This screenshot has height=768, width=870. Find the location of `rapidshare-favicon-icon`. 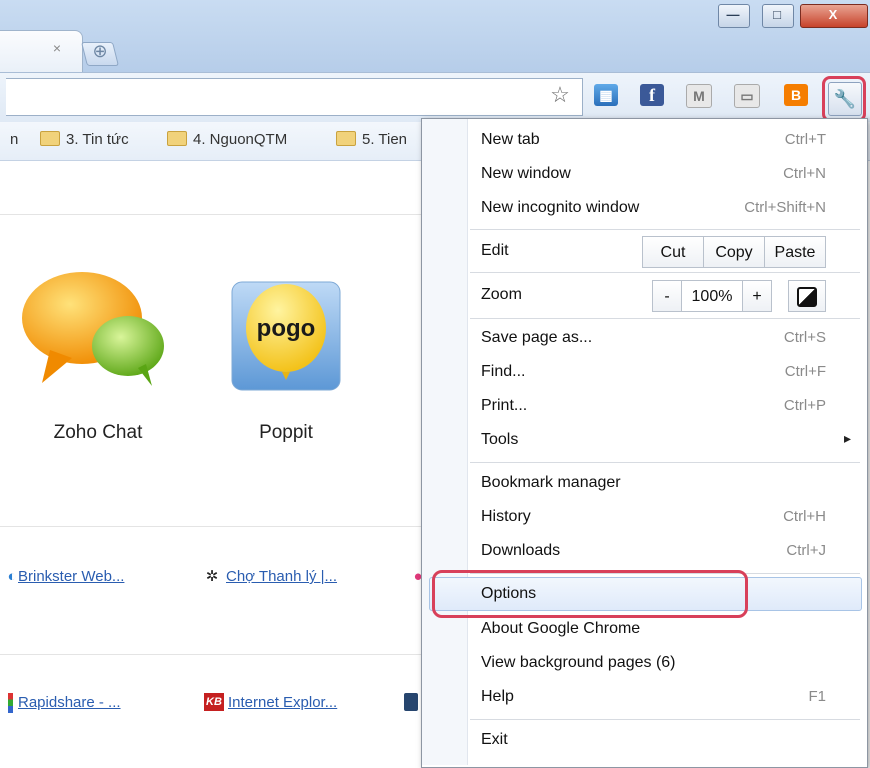

rapidshare-favicon-icon is located at coordinates (10, 703).